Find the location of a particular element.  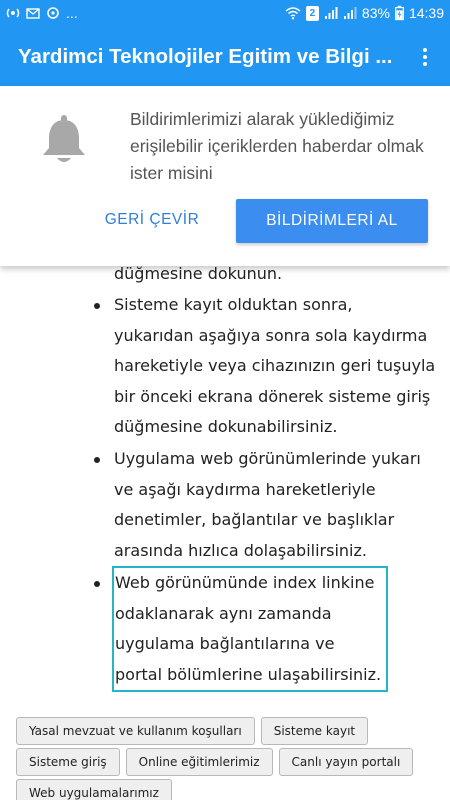

legal-terms-button: Yasal mevzuat ve kullanım koşulları is located at coordinates (135, 731).